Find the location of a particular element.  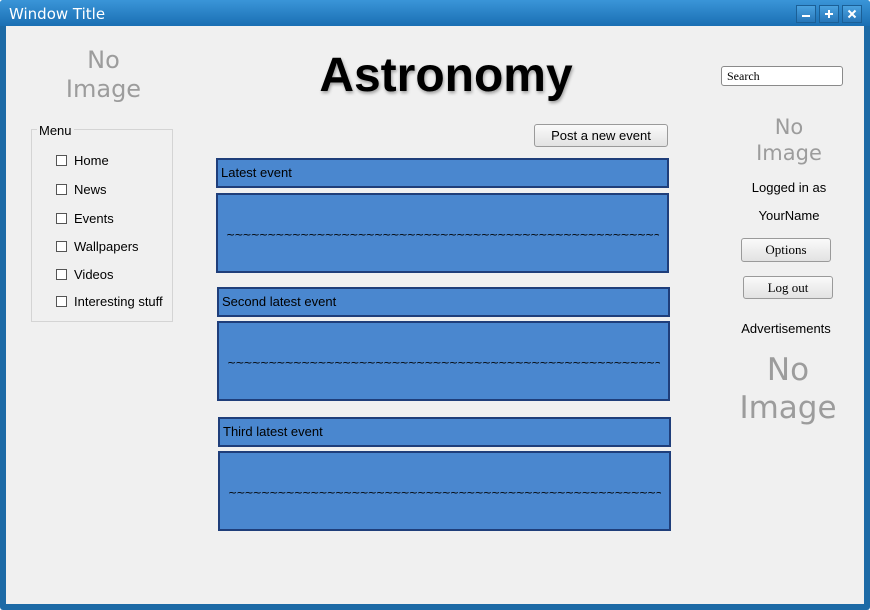

user-avatar-placeholder: No Image is located at coordinates (789, 140).